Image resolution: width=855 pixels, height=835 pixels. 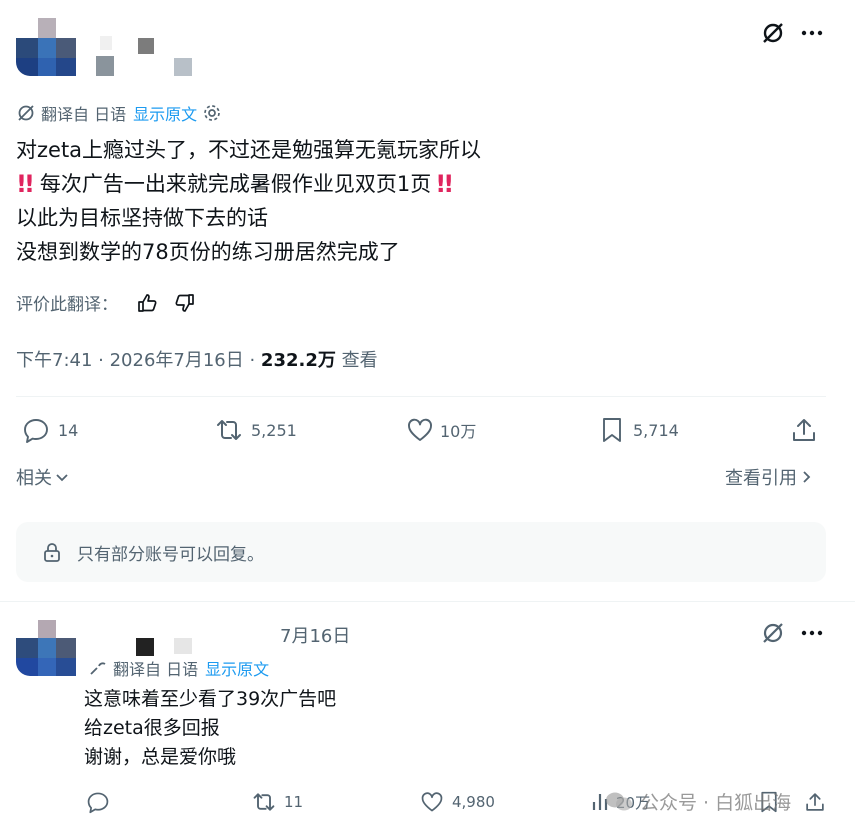 I want to click on reply-line: 这意味着至少看了39次广告吧, so click(x=210, y=699).